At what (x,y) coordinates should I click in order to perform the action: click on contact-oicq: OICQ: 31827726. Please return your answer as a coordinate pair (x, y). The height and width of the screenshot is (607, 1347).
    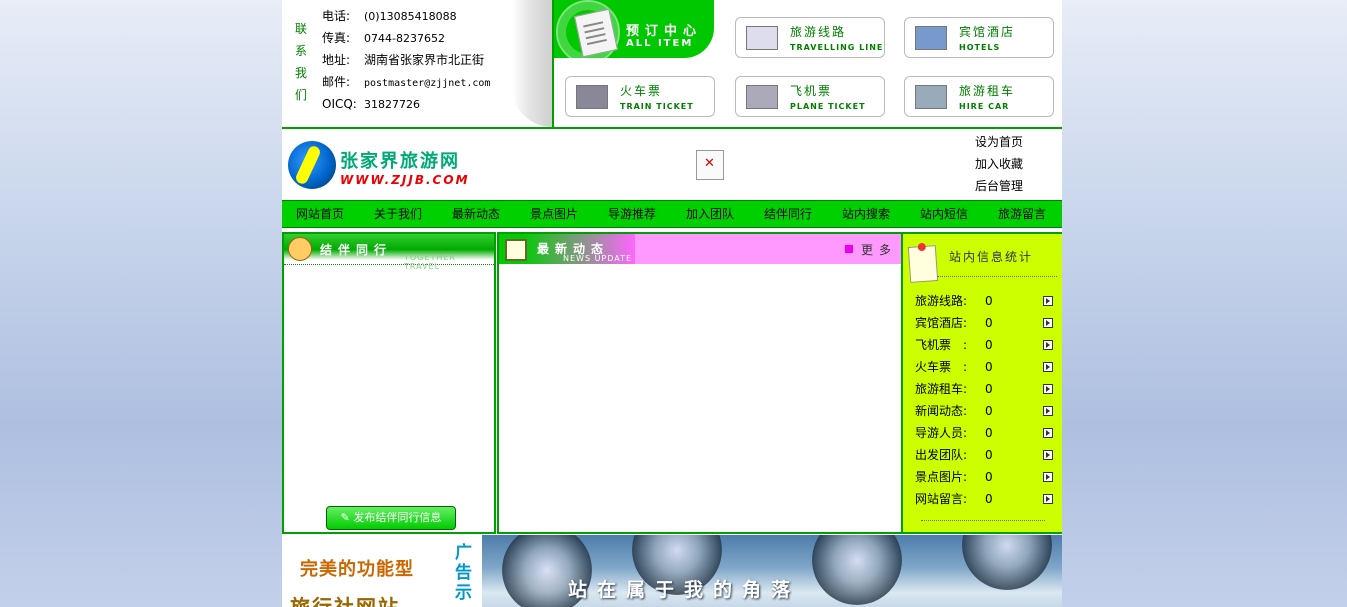
    Looking at the image, I should click on (406, 104).